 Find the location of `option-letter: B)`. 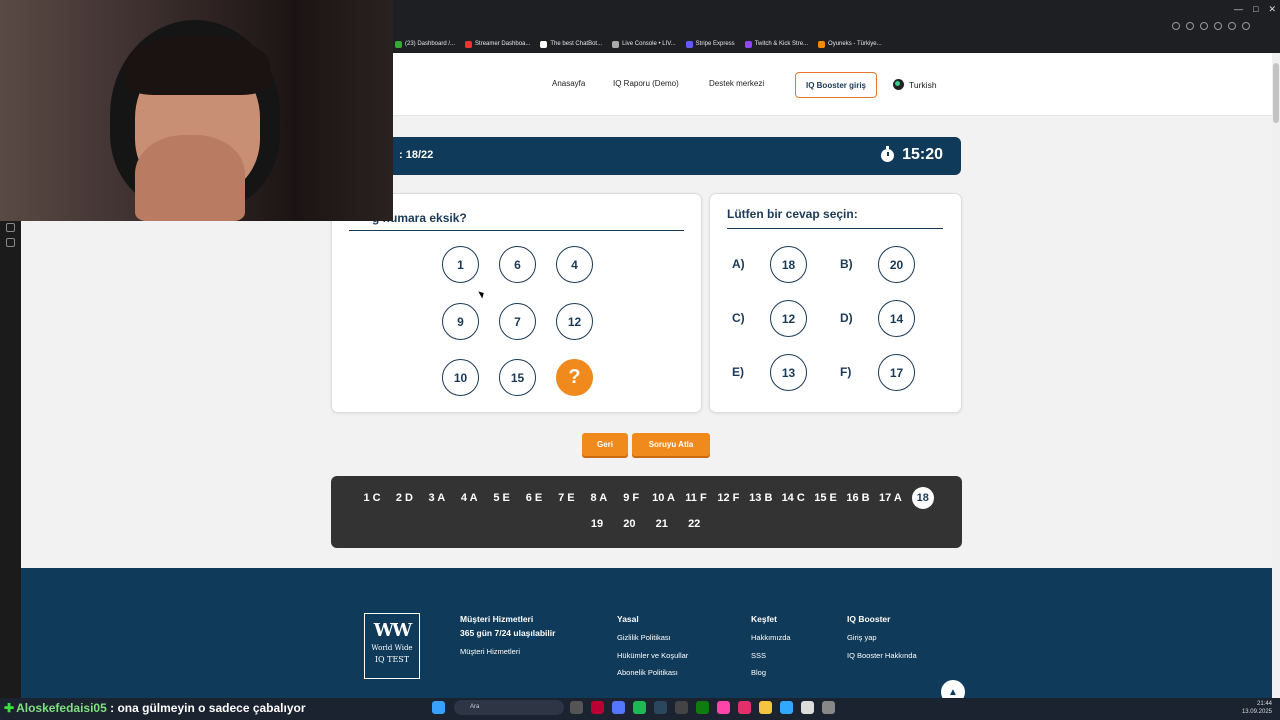

option-letter: B) is located at coordinates (846, 264).